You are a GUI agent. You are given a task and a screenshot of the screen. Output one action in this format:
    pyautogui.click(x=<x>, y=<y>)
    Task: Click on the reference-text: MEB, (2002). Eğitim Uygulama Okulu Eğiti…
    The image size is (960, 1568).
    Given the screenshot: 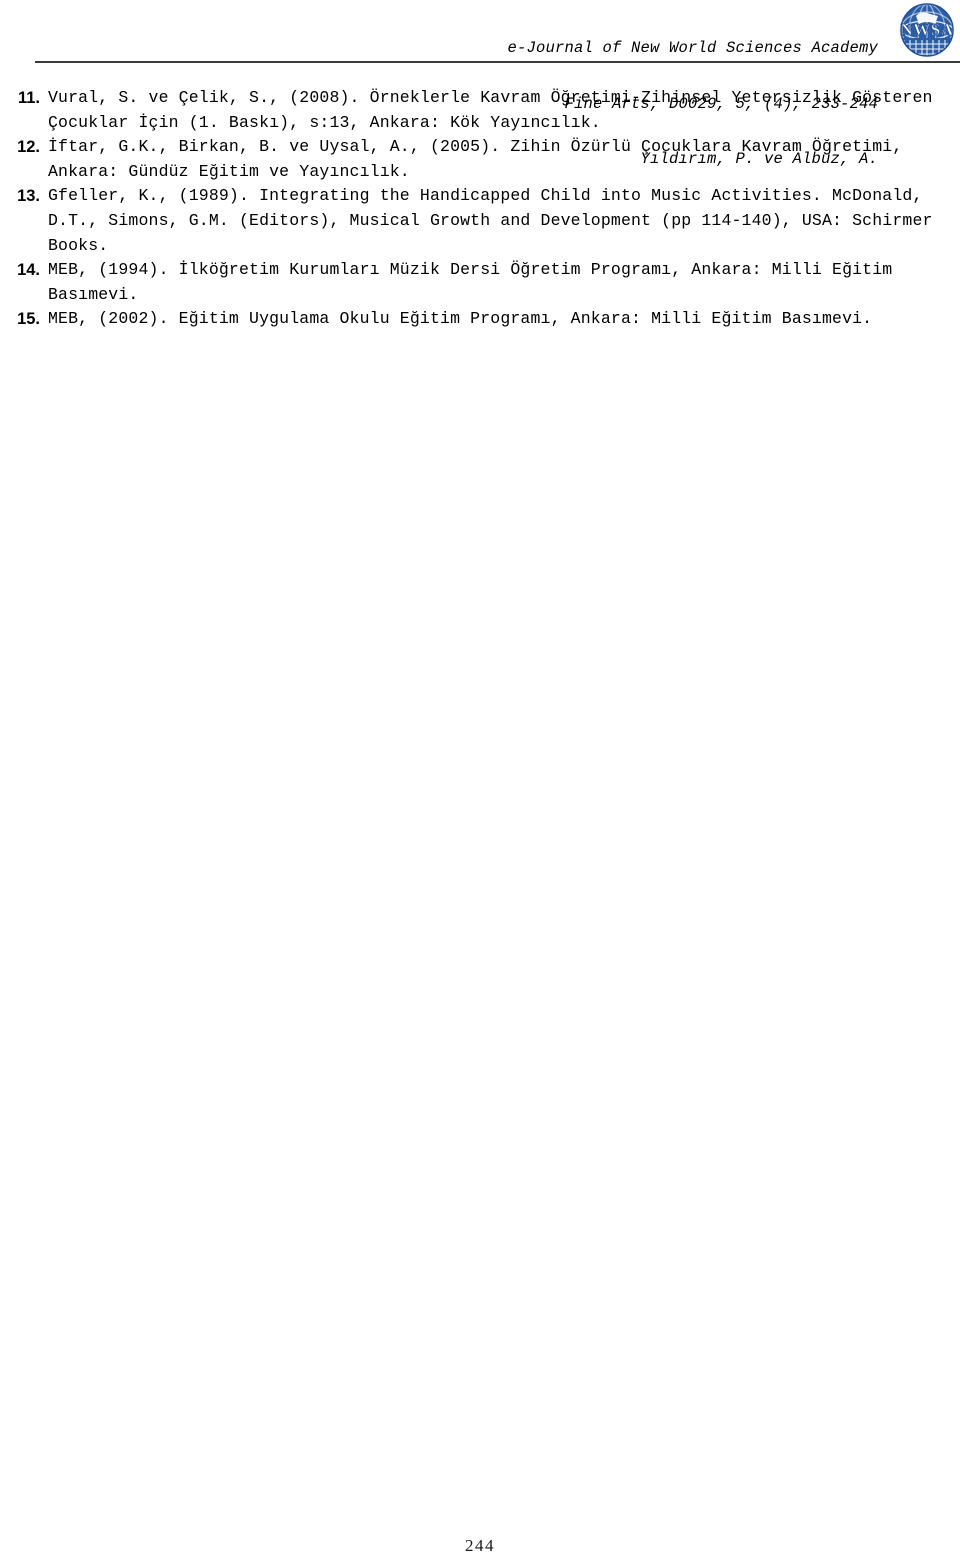 What is the action you would take?
    pyautogui.click(x=460, y=319)
    